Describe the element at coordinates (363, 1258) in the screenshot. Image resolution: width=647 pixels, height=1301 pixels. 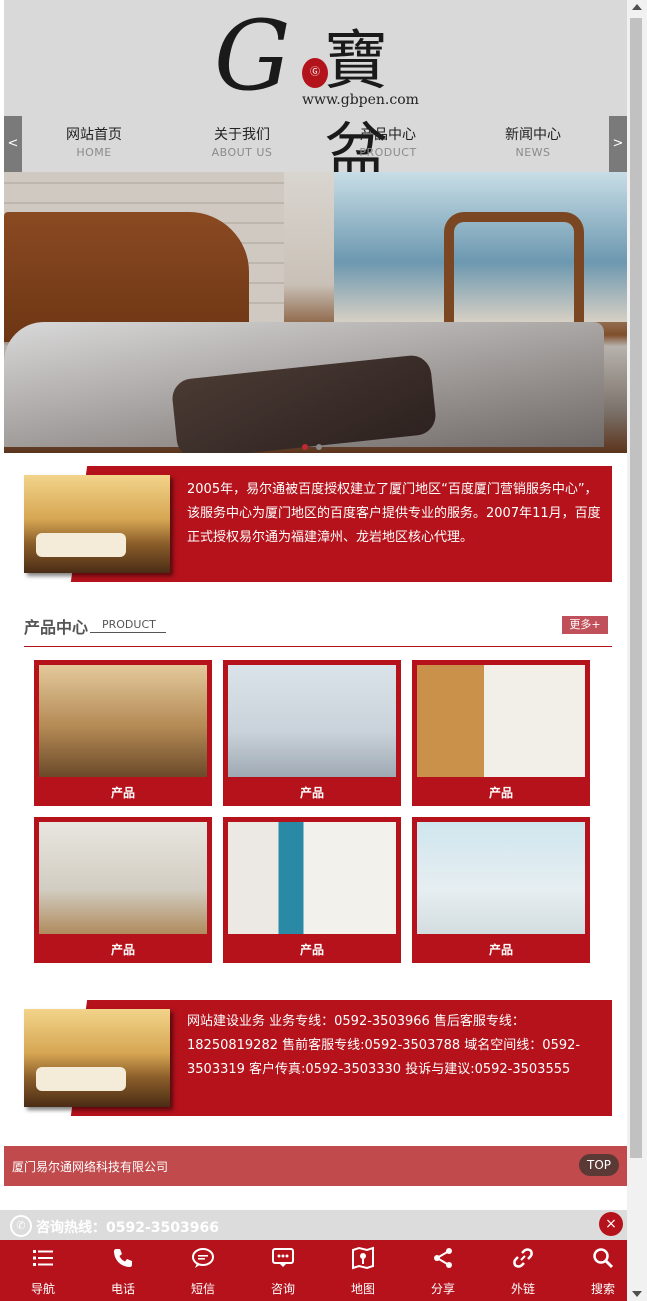
I see `map-icon` at that location.